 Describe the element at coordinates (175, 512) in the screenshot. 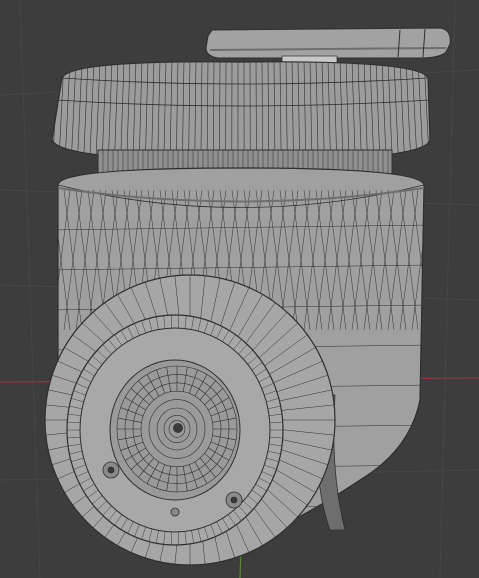

I see `screw-bottom` at that location.